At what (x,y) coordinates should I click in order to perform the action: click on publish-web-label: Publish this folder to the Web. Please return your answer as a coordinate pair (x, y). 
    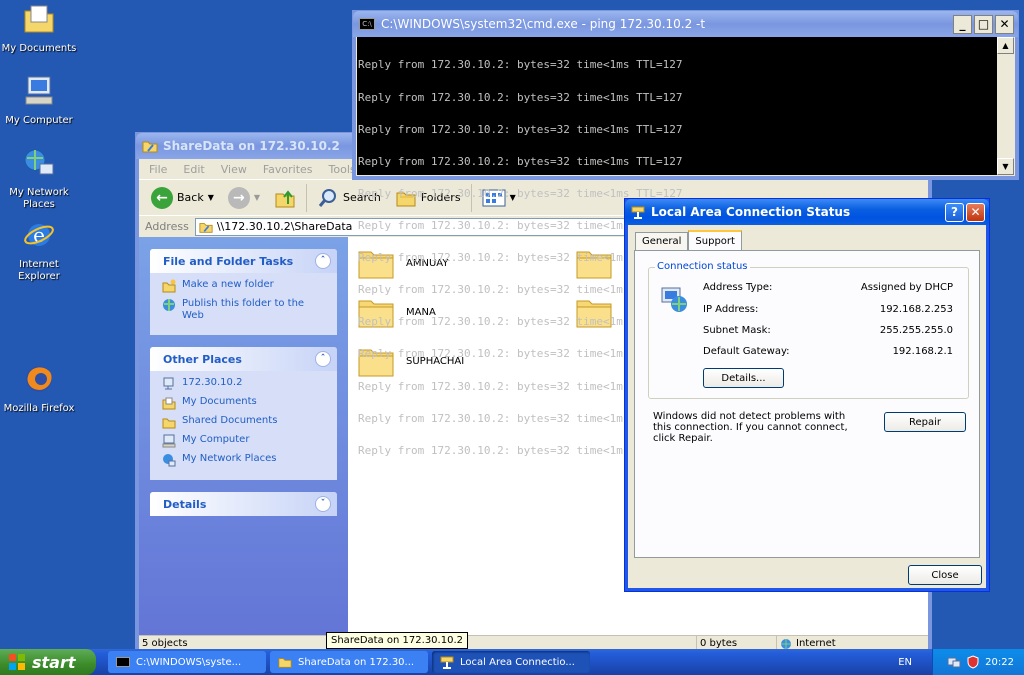
    Looking at the image, I should click on (243, 309).